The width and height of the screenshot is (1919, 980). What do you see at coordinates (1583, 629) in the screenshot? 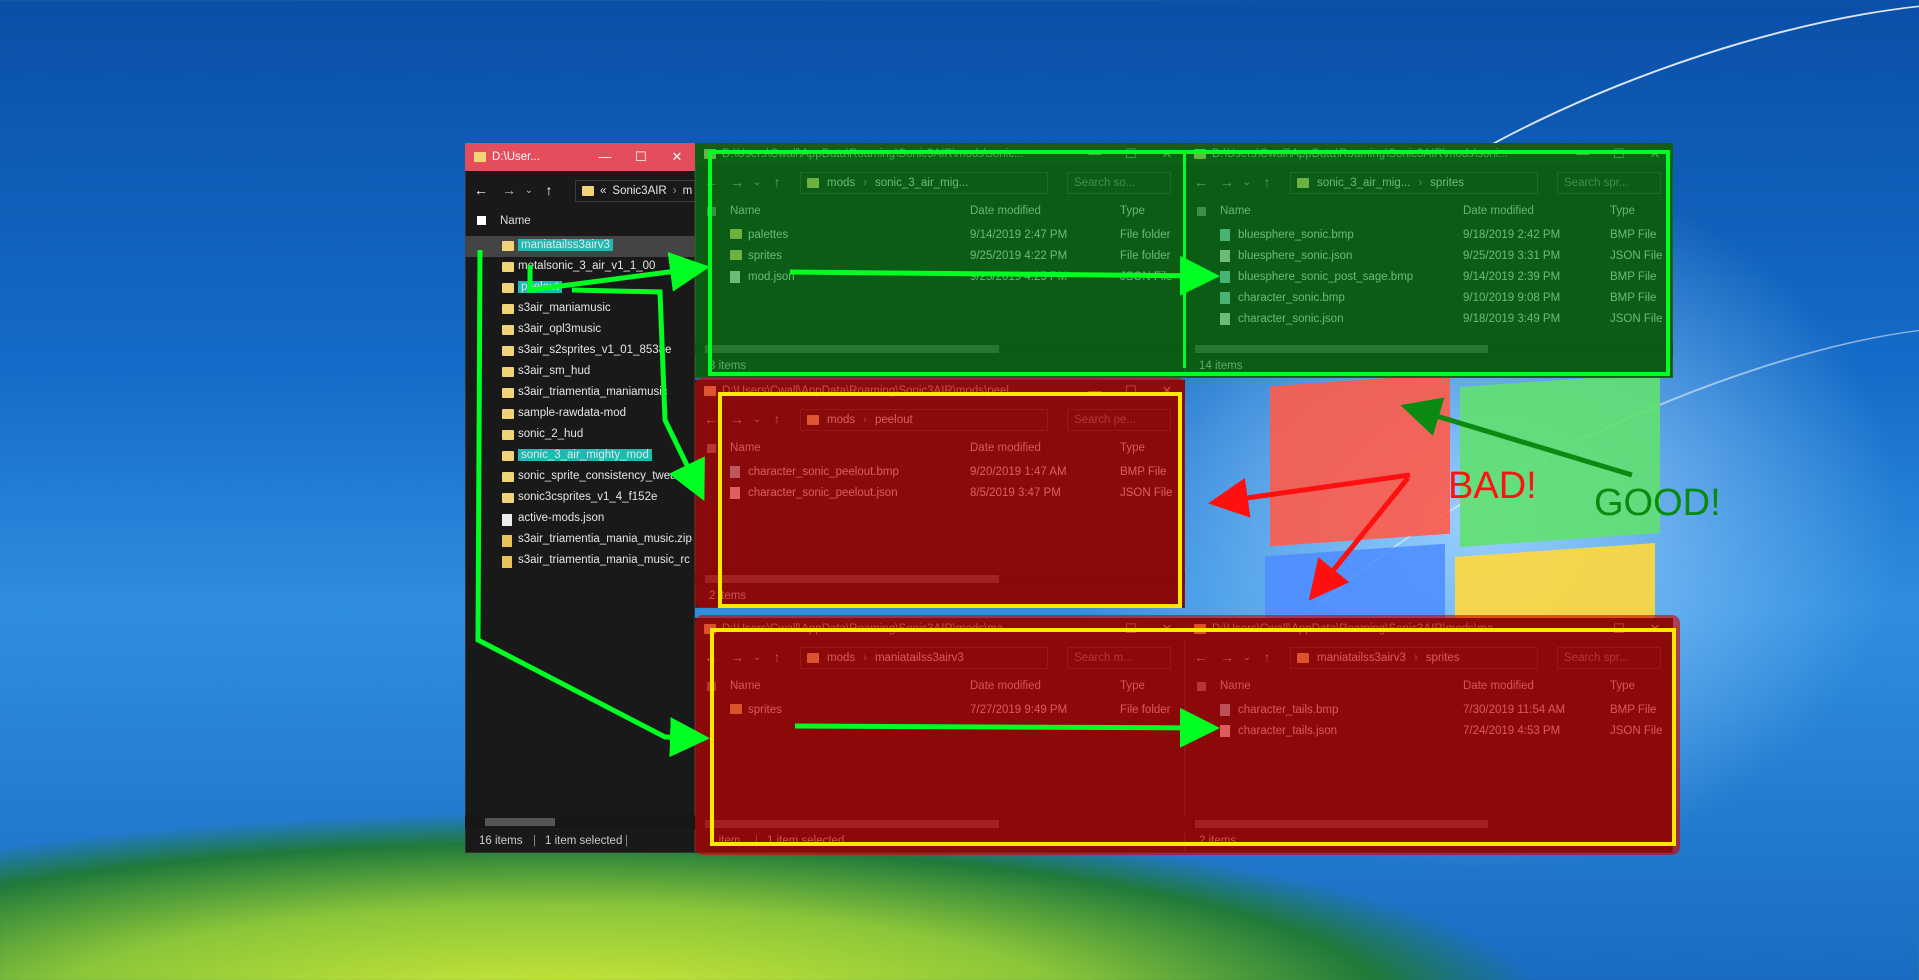
I see `minimize-button: —` at bounding box center [1583, 629].